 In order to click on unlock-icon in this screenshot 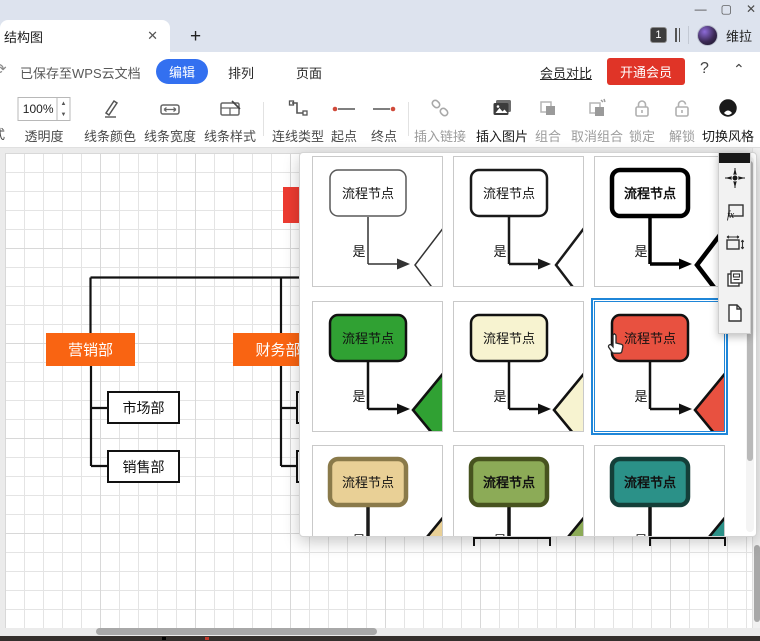, I will do `click(682, 109)`.